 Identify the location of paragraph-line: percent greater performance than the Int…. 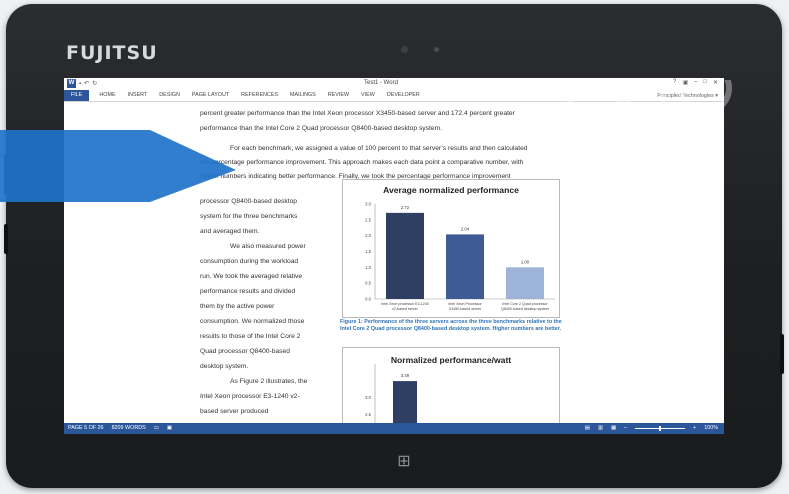
(357, 113).